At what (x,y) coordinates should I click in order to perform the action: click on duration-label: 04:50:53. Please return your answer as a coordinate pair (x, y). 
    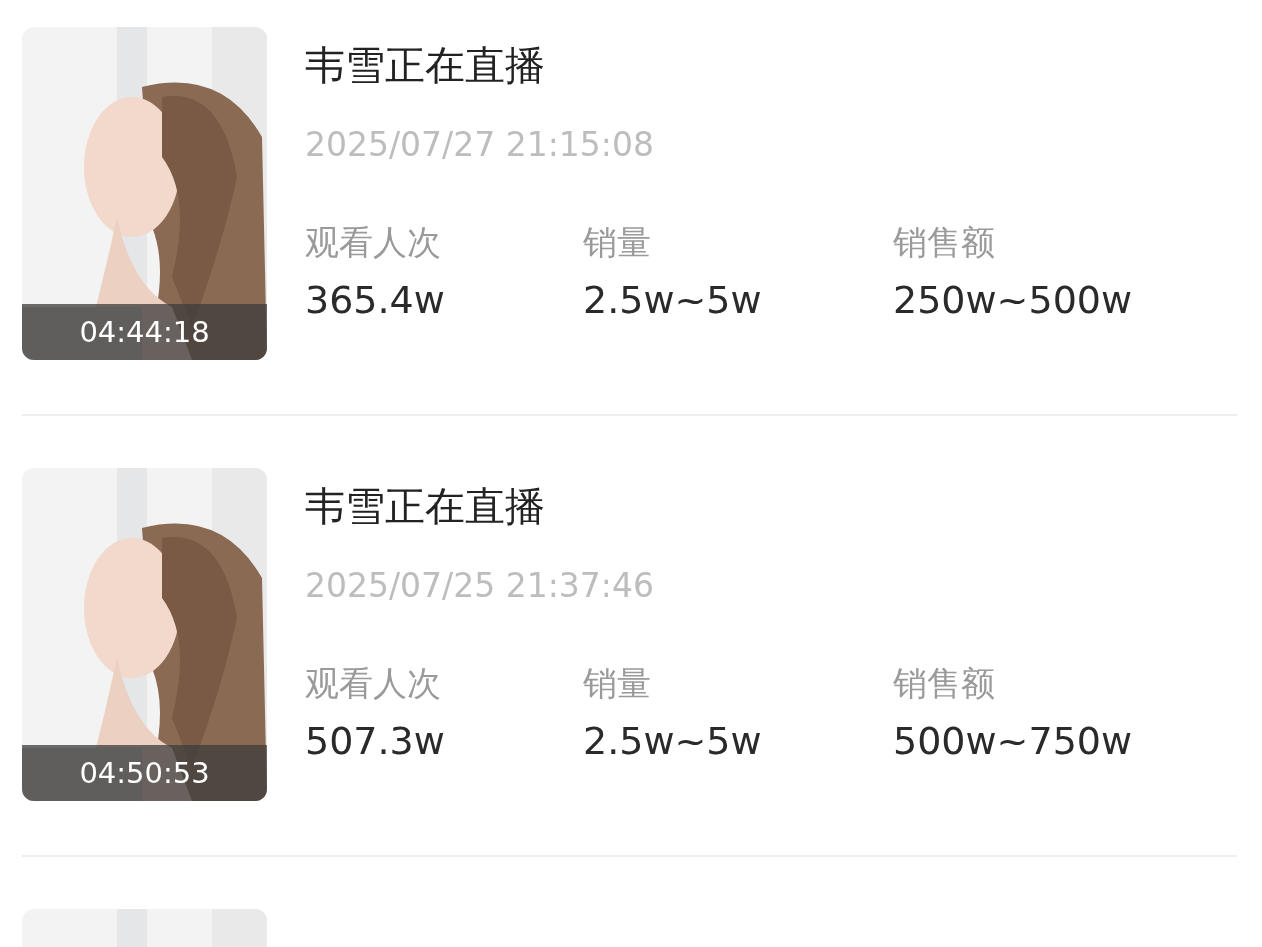
    Looking at the image, I should click on (144, 773).